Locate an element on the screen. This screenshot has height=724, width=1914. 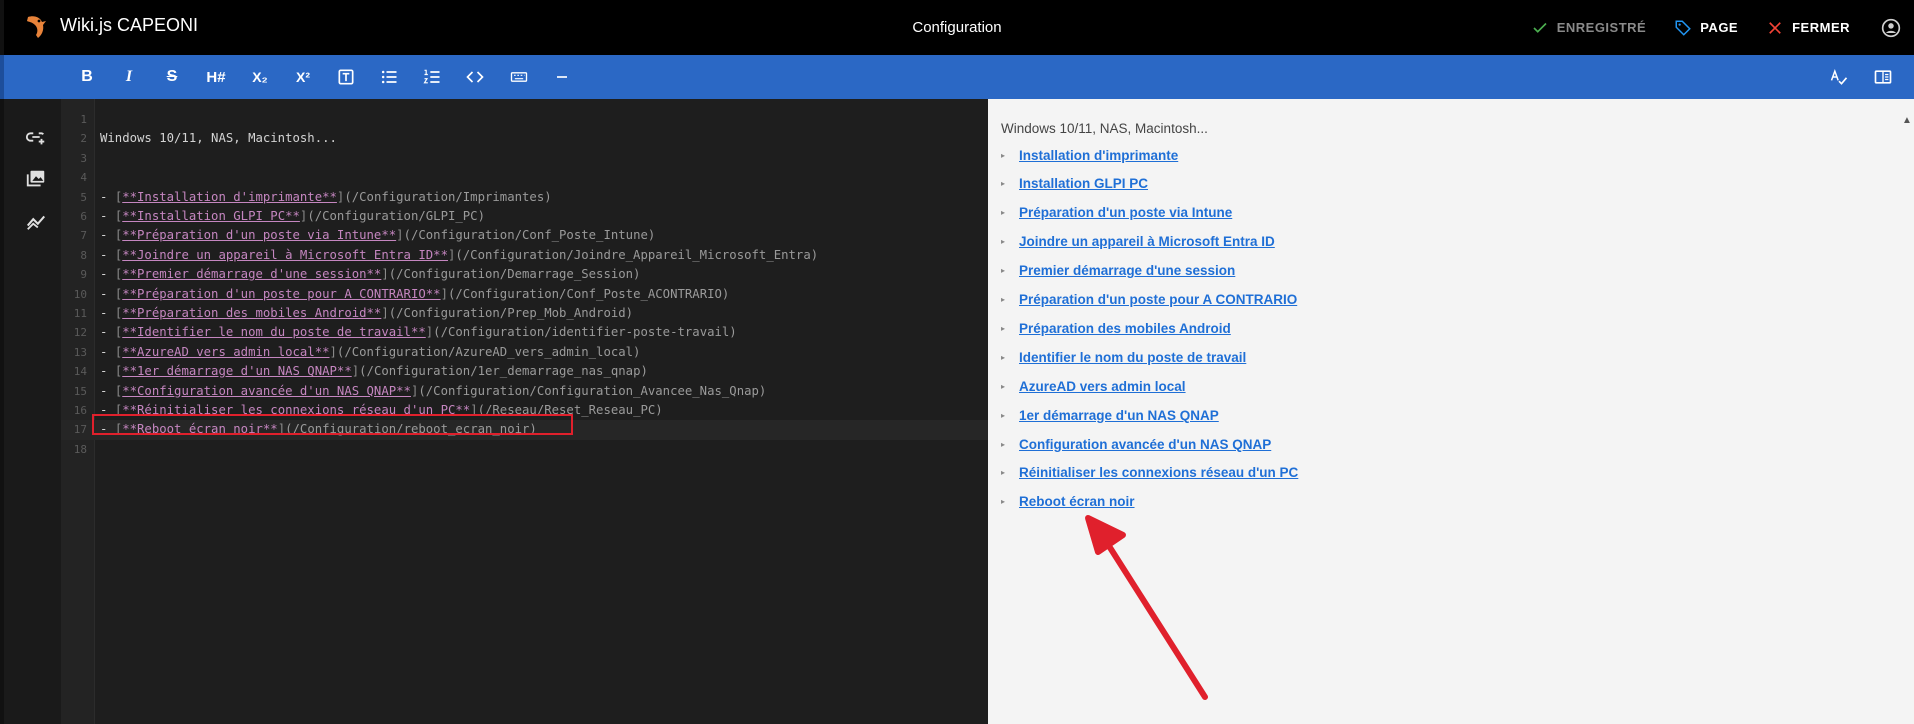
superscript-button: X² is located at coordinates (303, 77).